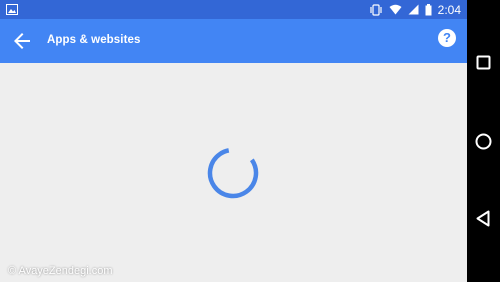 The image size is (500, 282). I want to click on navigation-bar, so click(483, 141).